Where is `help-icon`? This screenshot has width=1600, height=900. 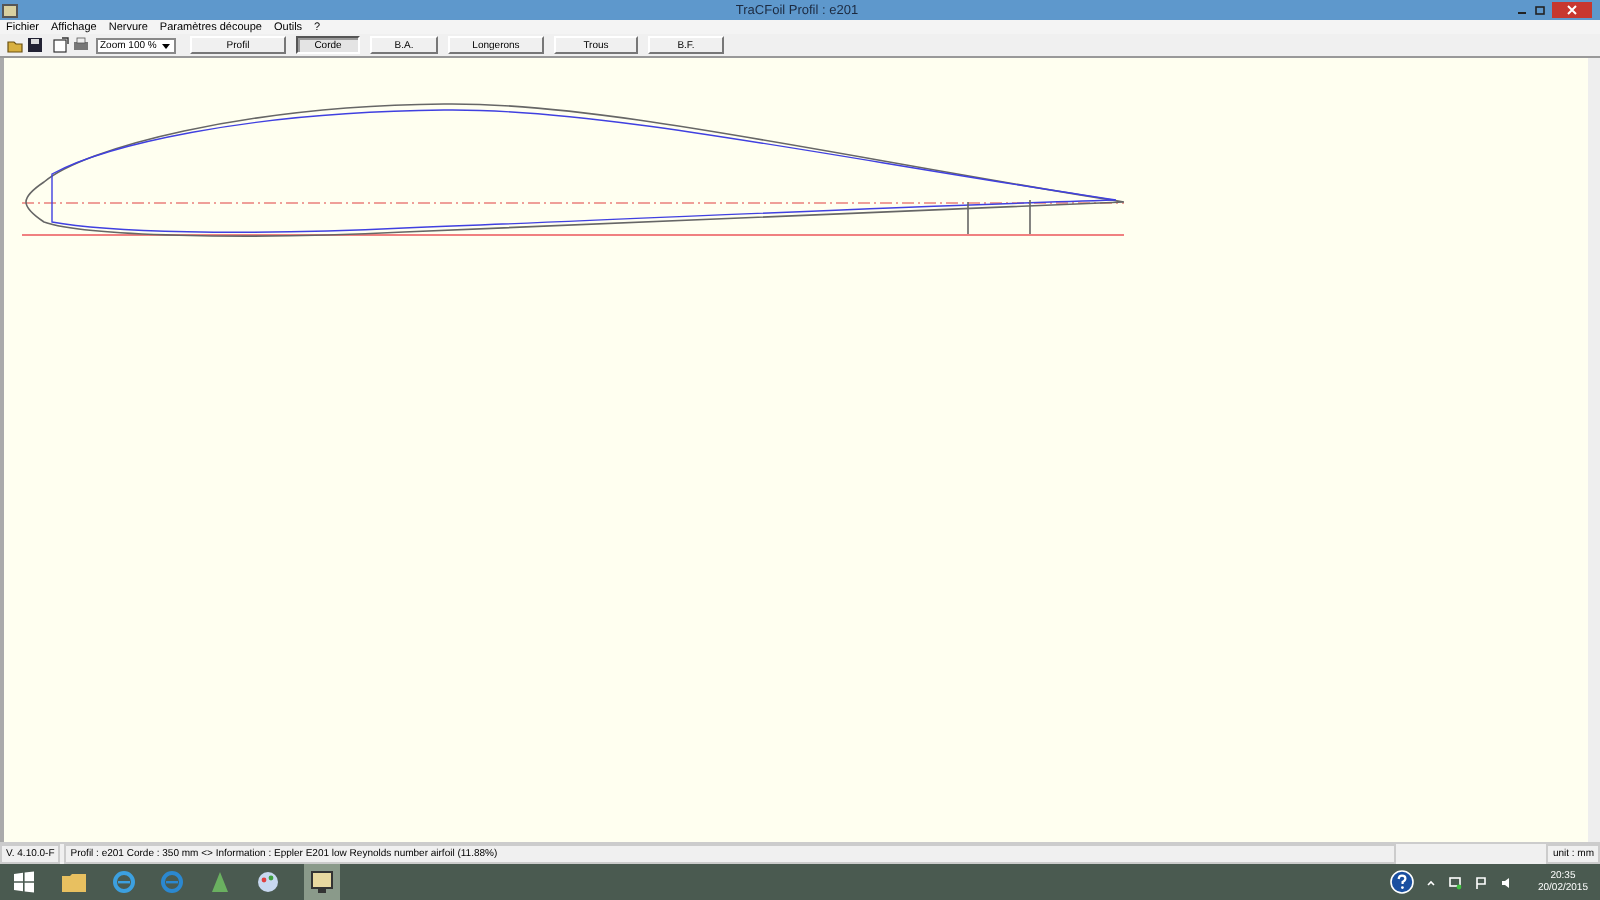
help-icon is located at coordinates (1401, 882).